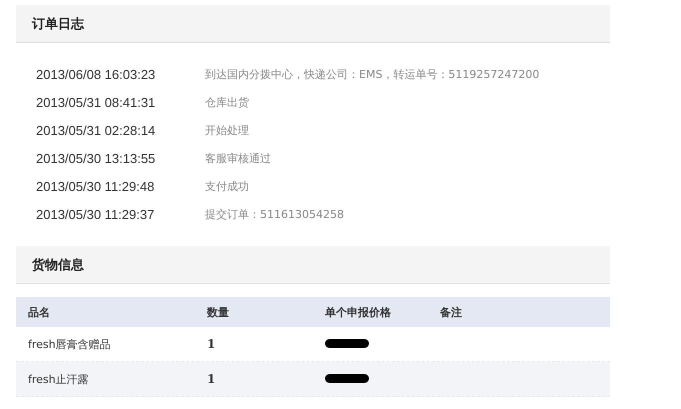 The height and width of the screenshot is (409, 681). What do you see at coordinates (227, 130) in the screenshot?
I see `log-event: 开始处理` at bounding box center [227, 130].